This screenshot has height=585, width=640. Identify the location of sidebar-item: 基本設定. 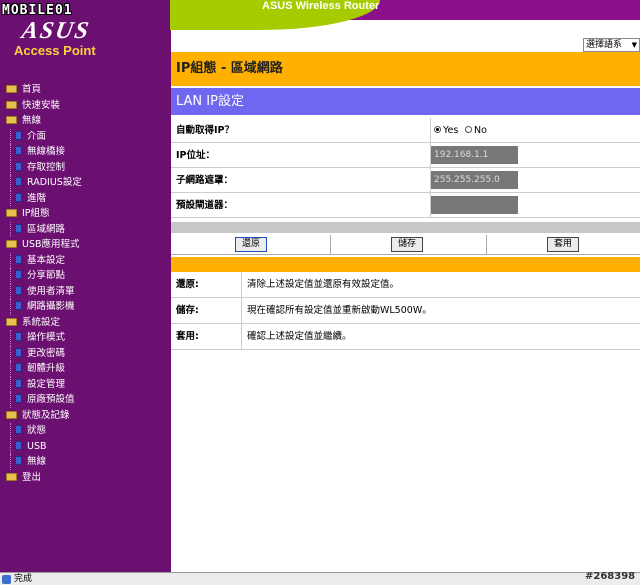
(85, 260).